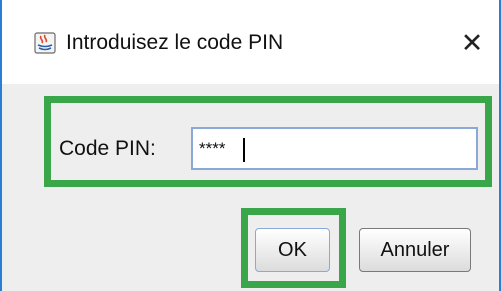 This screenshot has width=501, height=291. What do you see at coordinates (472, 43) in the screenshot?
I see `close-icon: ✕` at bounding box center [472, 43].